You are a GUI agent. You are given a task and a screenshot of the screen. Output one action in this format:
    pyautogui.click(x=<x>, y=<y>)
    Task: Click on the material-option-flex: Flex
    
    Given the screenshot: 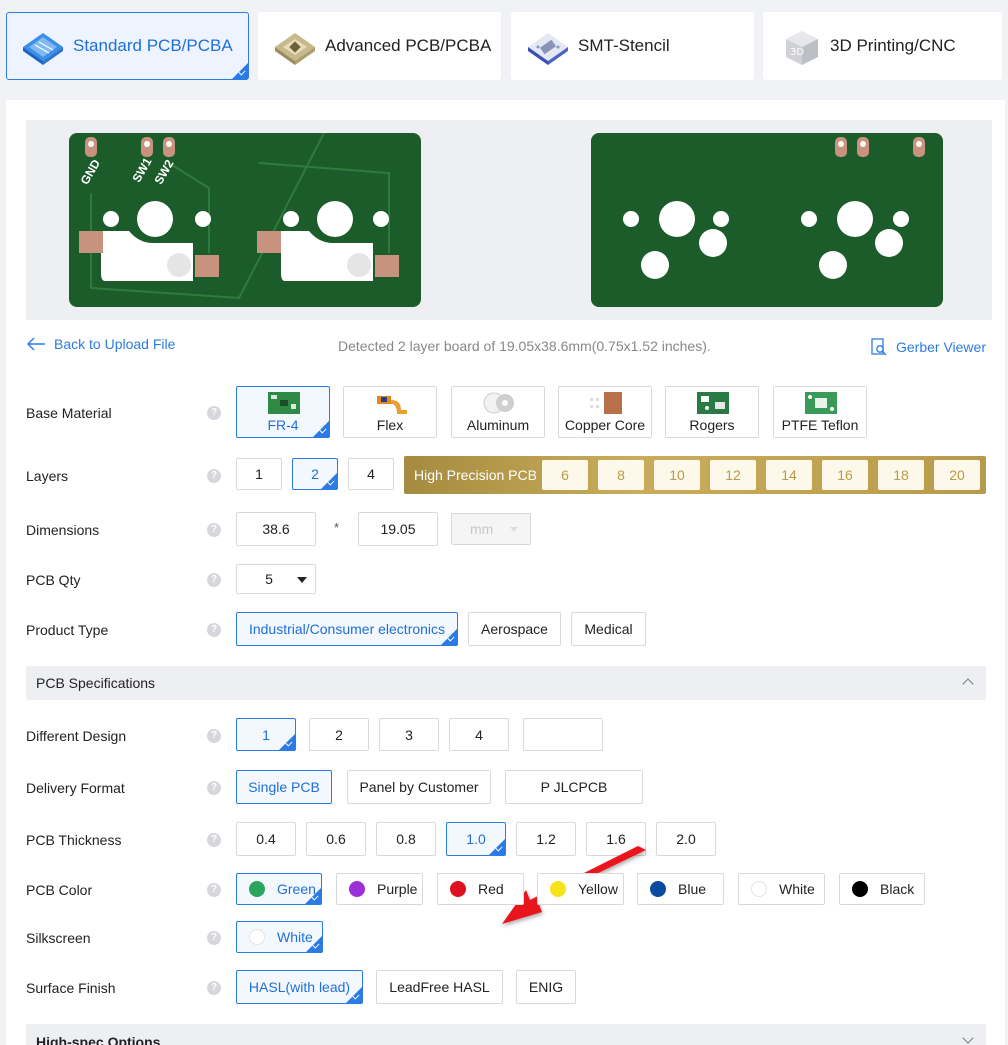 What is the action you would take?
    pyautogui.click(x=390, y=412)
    